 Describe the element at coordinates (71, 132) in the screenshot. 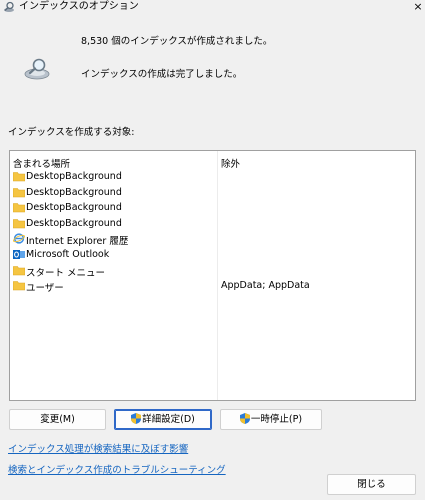

I see `included-locations-label: インデックスを作成する対象:` at that location.